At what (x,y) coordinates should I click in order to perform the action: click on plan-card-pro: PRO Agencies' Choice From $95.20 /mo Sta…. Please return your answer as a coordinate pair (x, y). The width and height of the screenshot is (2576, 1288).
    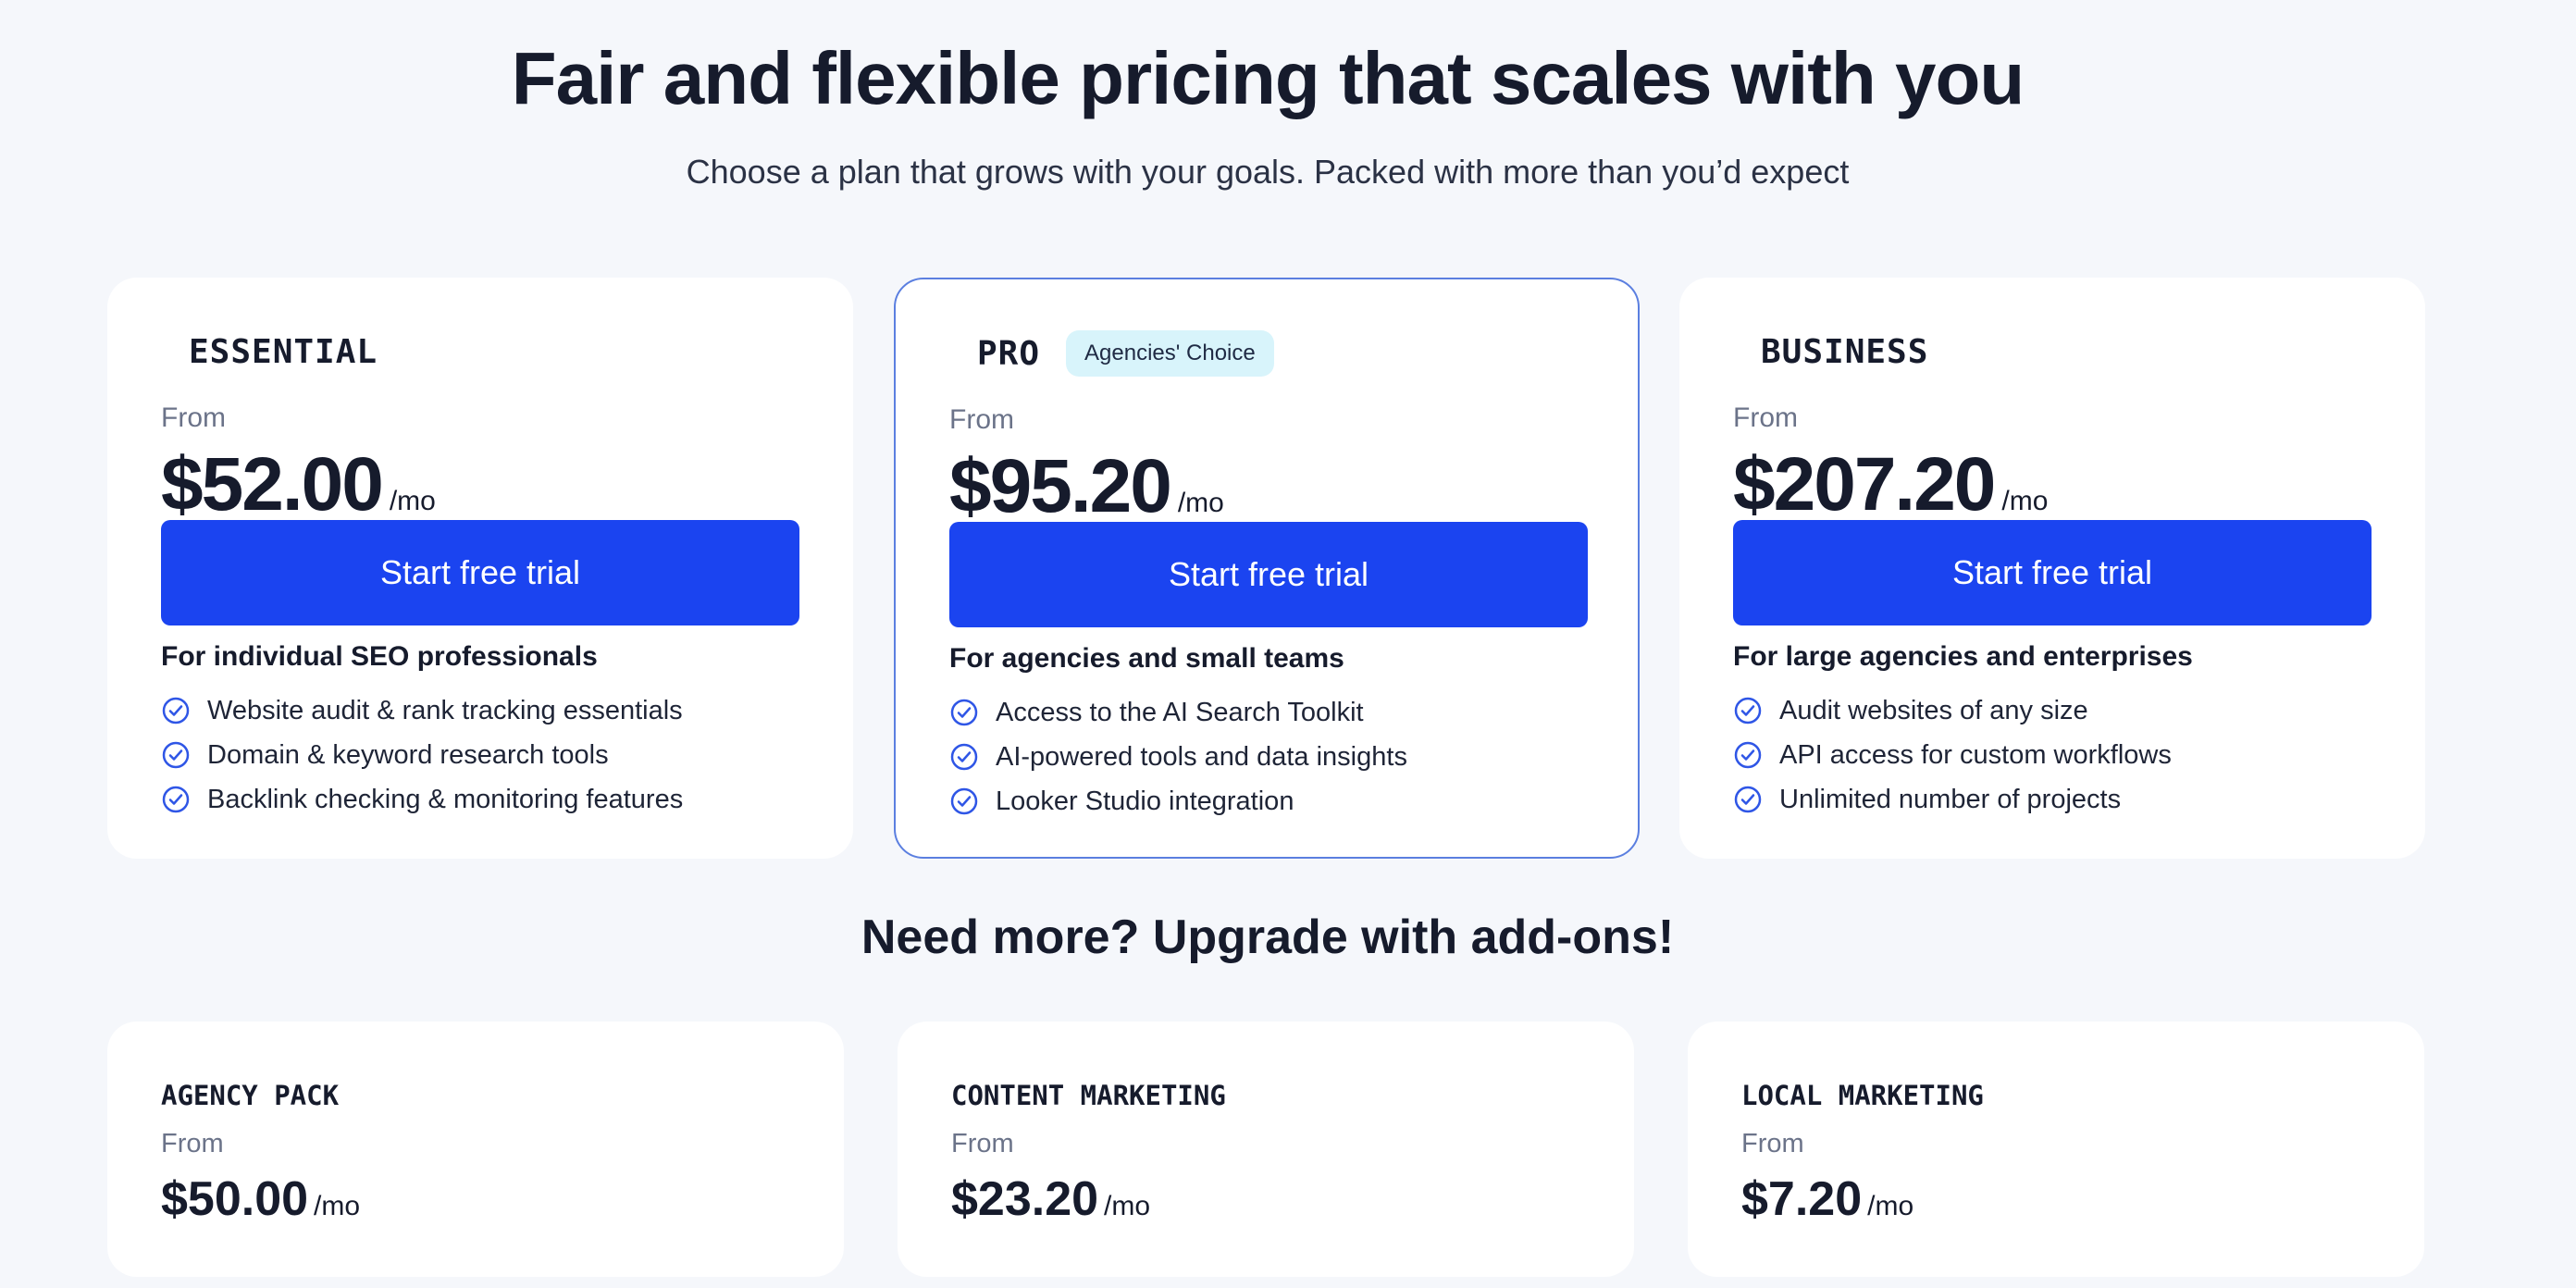
    Looking at the image, I should click on (1267, 569).